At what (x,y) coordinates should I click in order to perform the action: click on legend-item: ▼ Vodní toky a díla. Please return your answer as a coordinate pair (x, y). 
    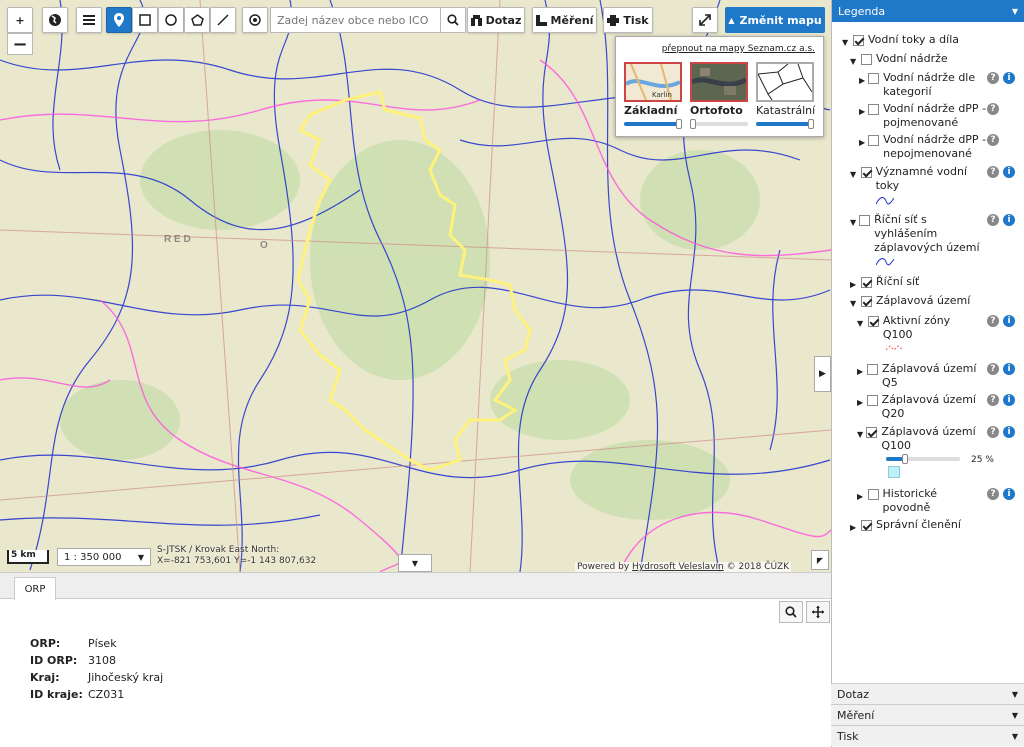
    Looking at the image, I should click on (900, 40).